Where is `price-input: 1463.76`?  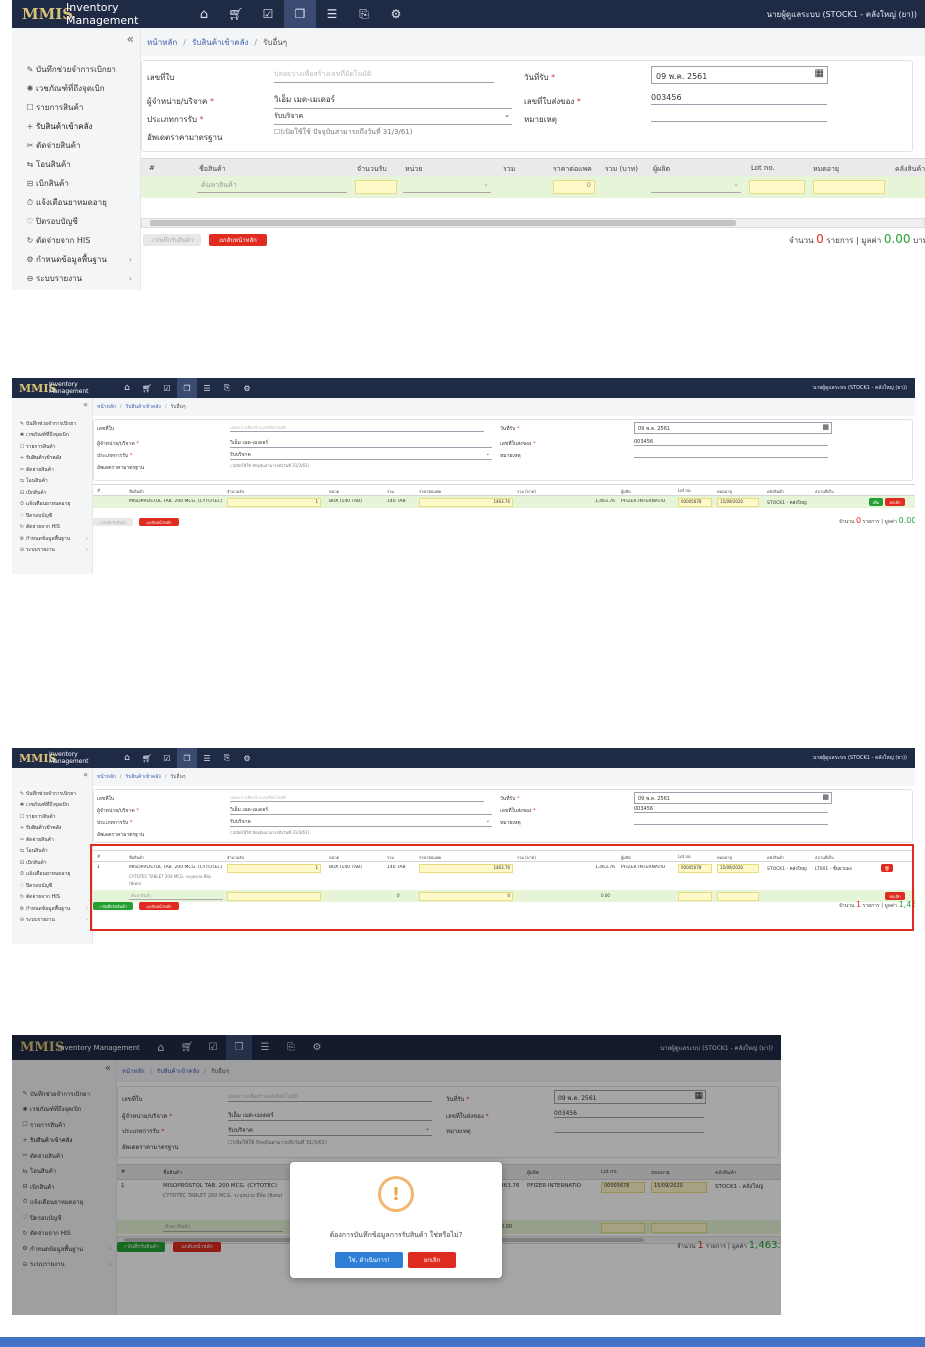
price-input: 1463.76 is located at coordinates (466, 502).